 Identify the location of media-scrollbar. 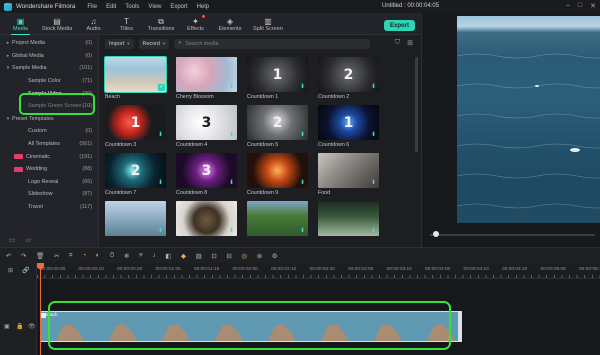
(416, 104).